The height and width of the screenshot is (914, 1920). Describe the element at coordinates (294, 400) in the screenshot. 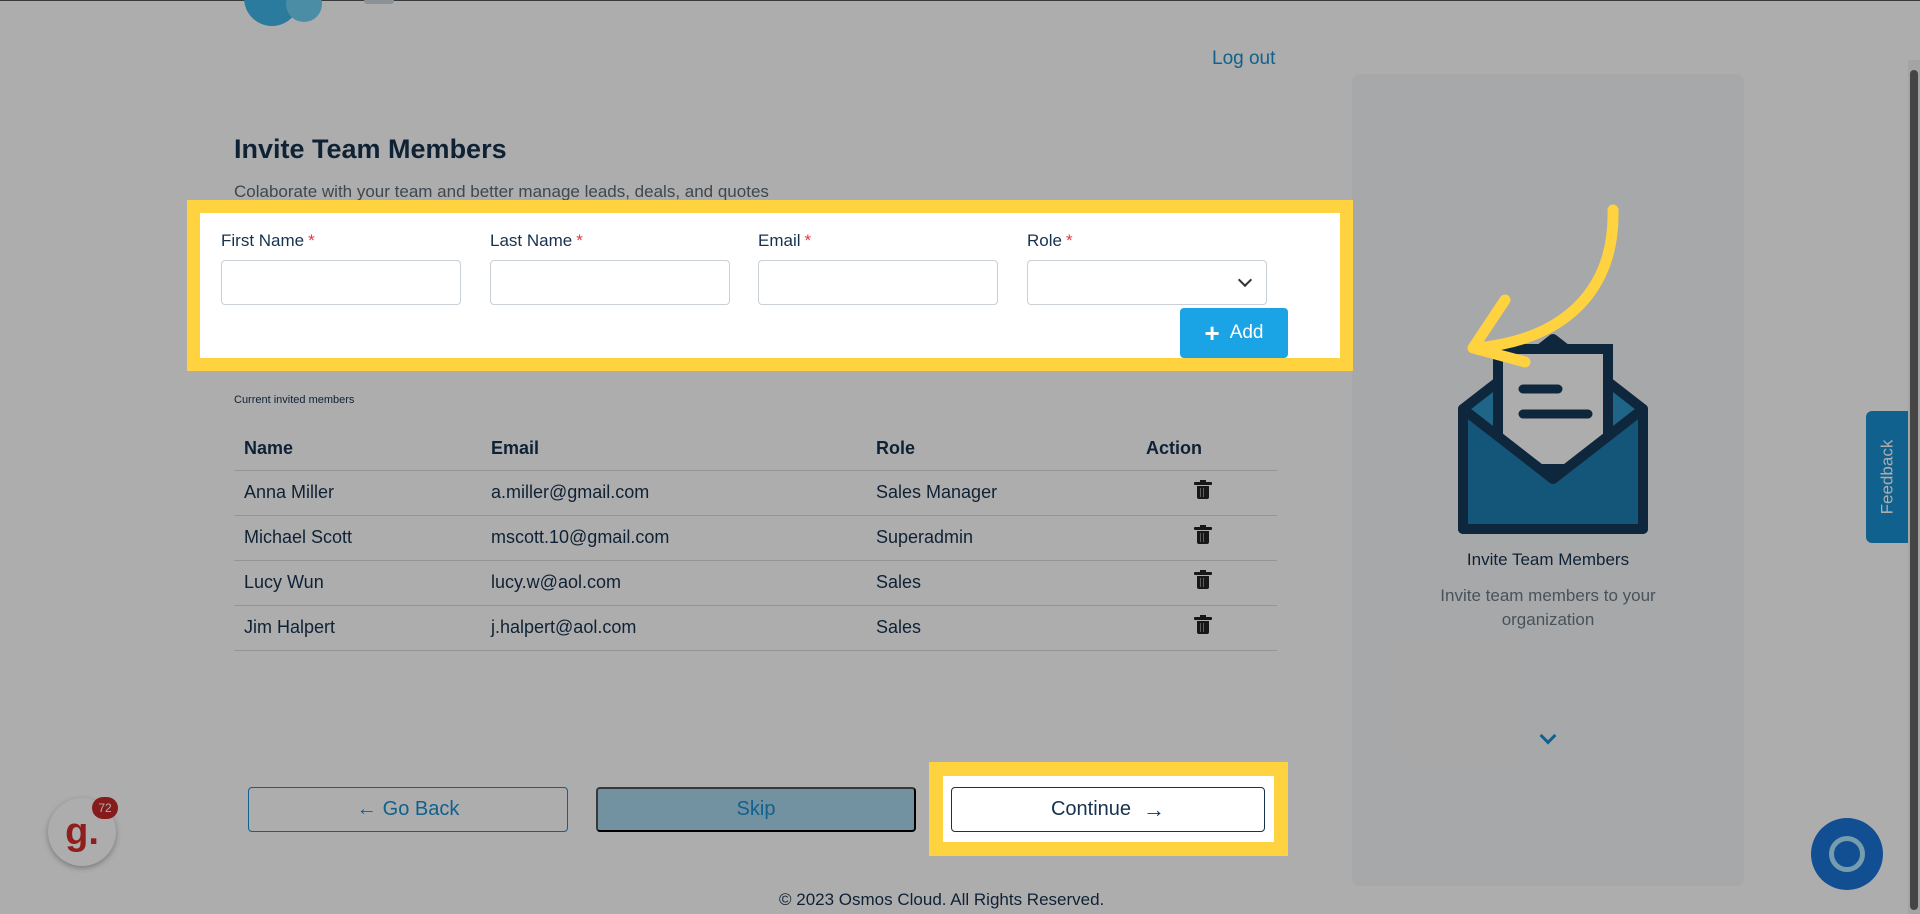

I see `invited-members-label: Current invited members` at that location.